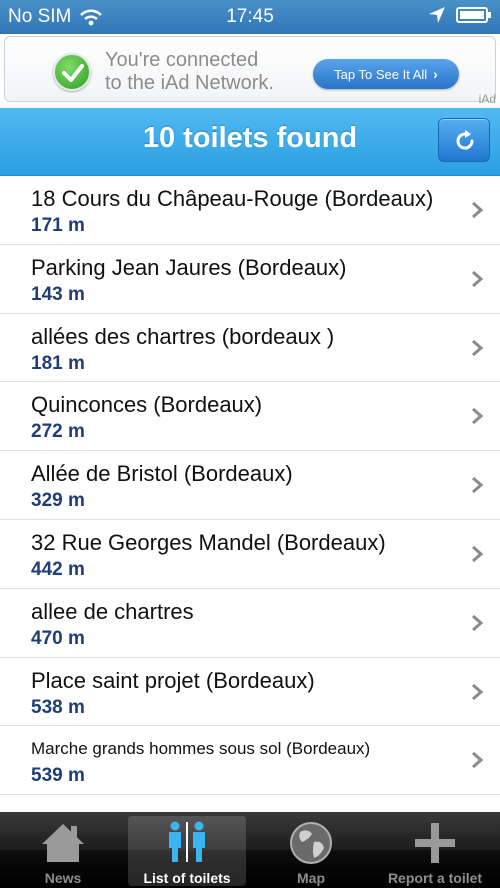 The image size is (500, 888). I want to click on tab-map: Map, so click(311, 851).